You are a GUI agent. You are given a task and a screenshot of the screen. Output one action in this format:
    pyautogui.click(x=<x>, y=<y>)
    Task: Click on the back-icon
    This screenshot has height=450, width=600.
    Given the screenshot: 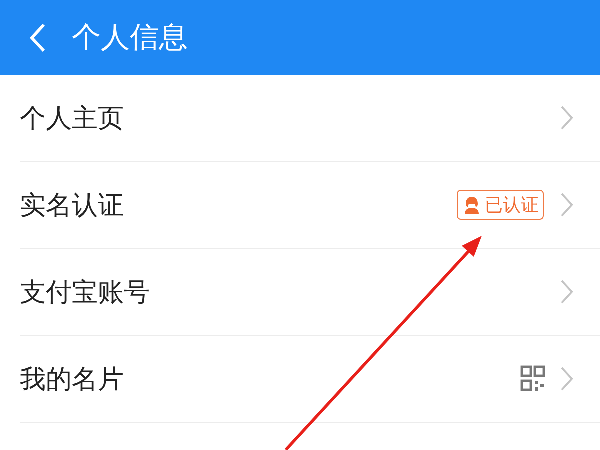 What is the action you would take?
    pyautogui.click(x=38, y=37)
    